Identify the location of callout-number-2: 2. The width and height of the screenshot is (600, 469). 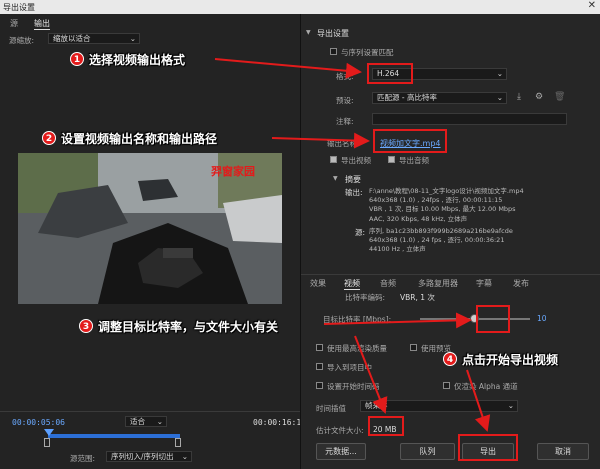
(49, 138).